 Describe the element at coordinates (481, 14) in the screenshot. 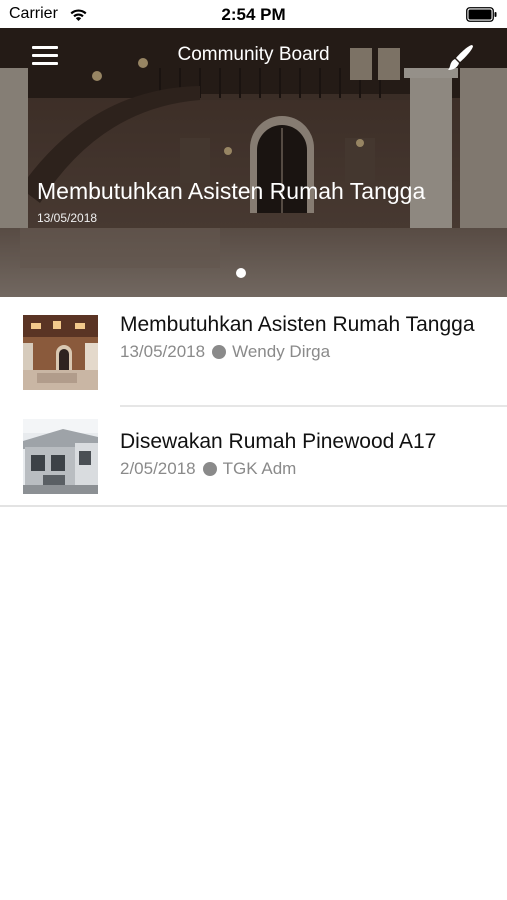

I see `battery-icon` at that location.